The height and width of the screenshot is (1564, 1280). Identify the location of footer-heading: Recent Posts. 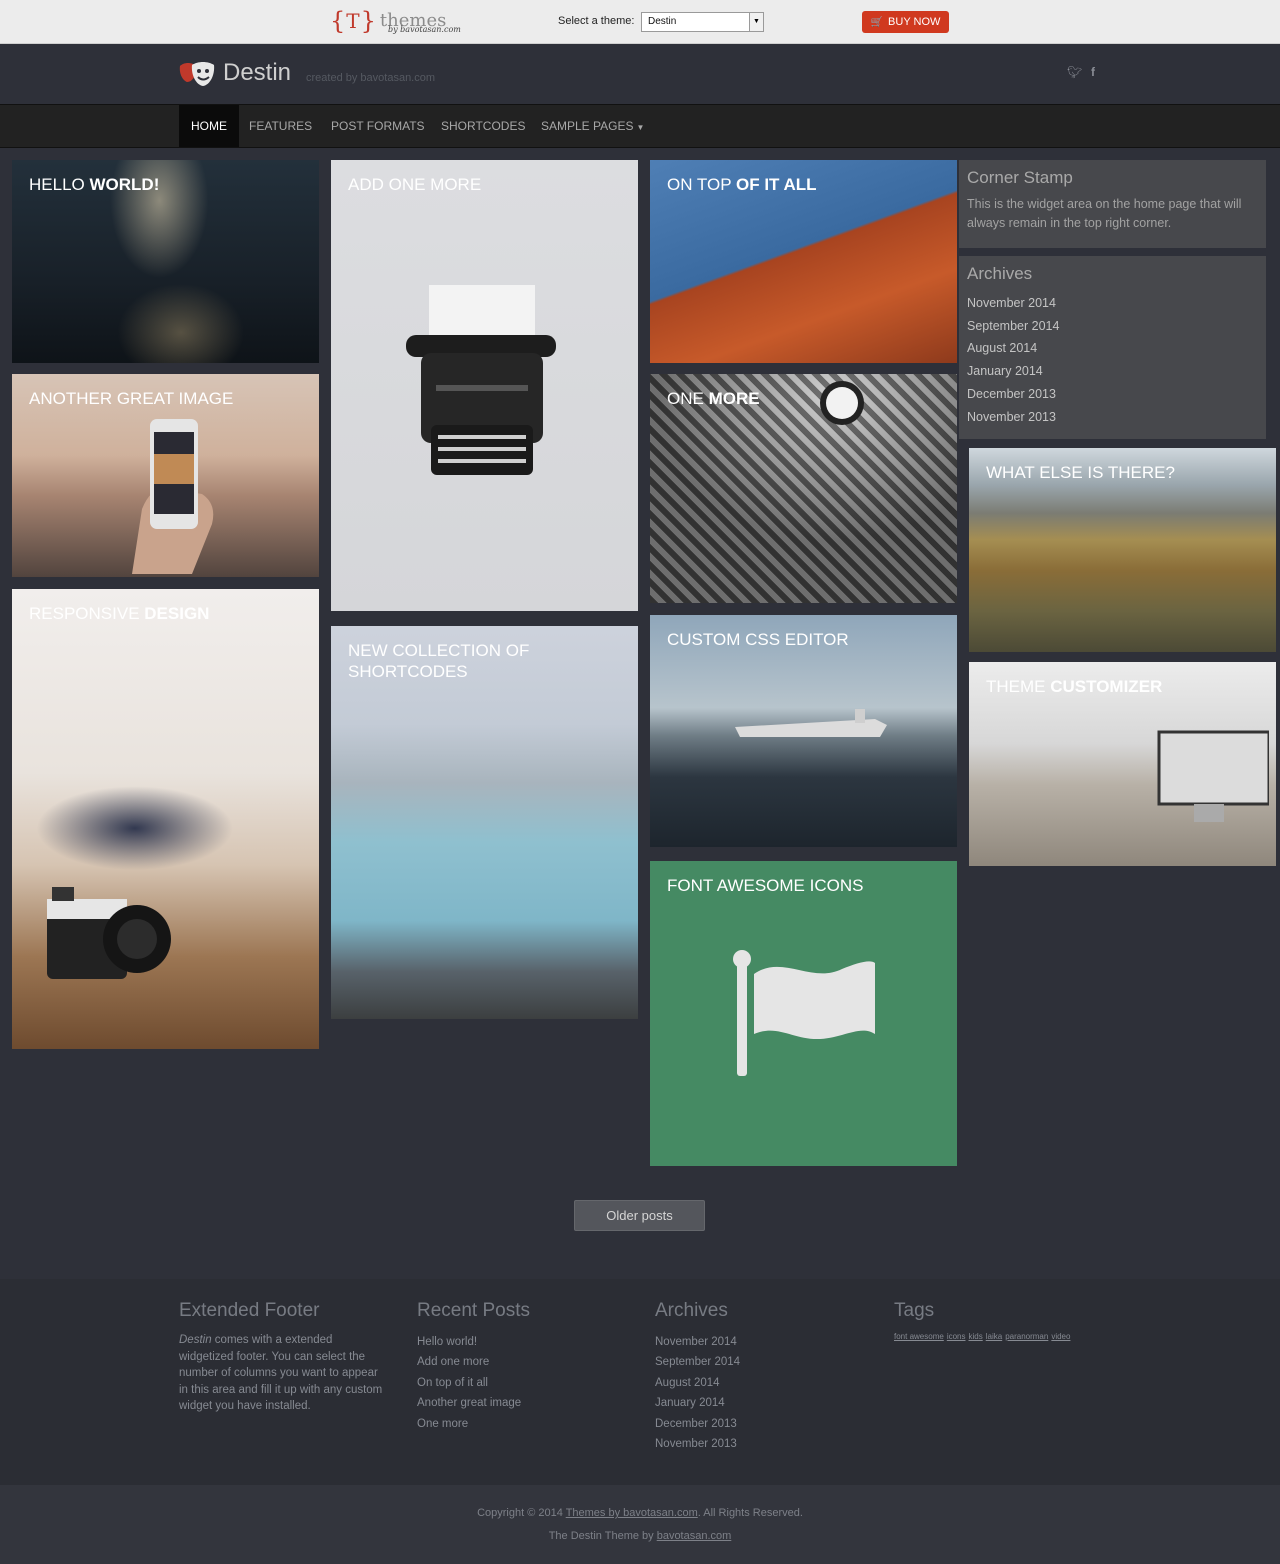
(473, 1310).